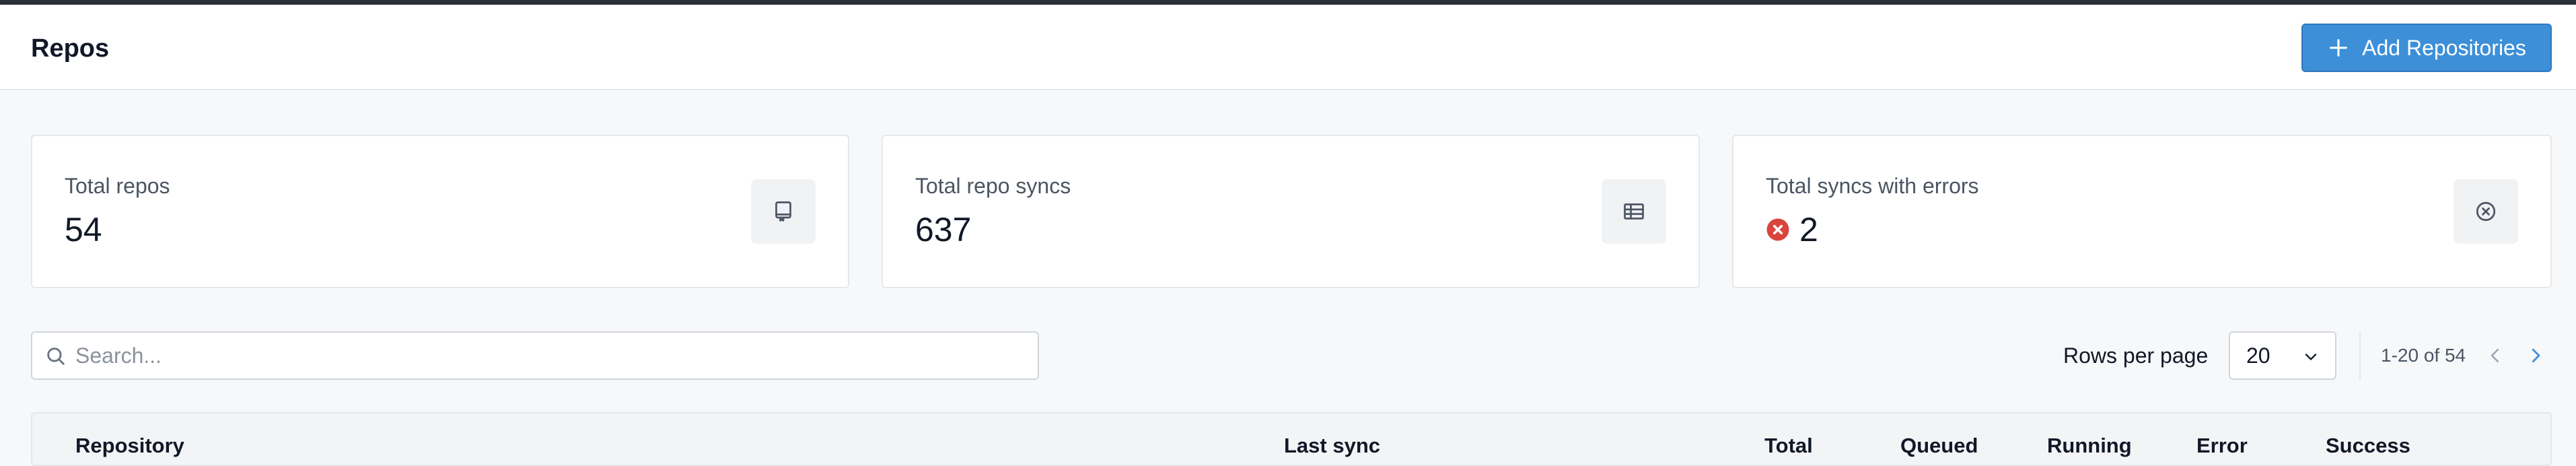 Image resolution: width=2576 pixels, height=466 pixels. I want to click on stat-value-text: 2, so click(1808, 230).